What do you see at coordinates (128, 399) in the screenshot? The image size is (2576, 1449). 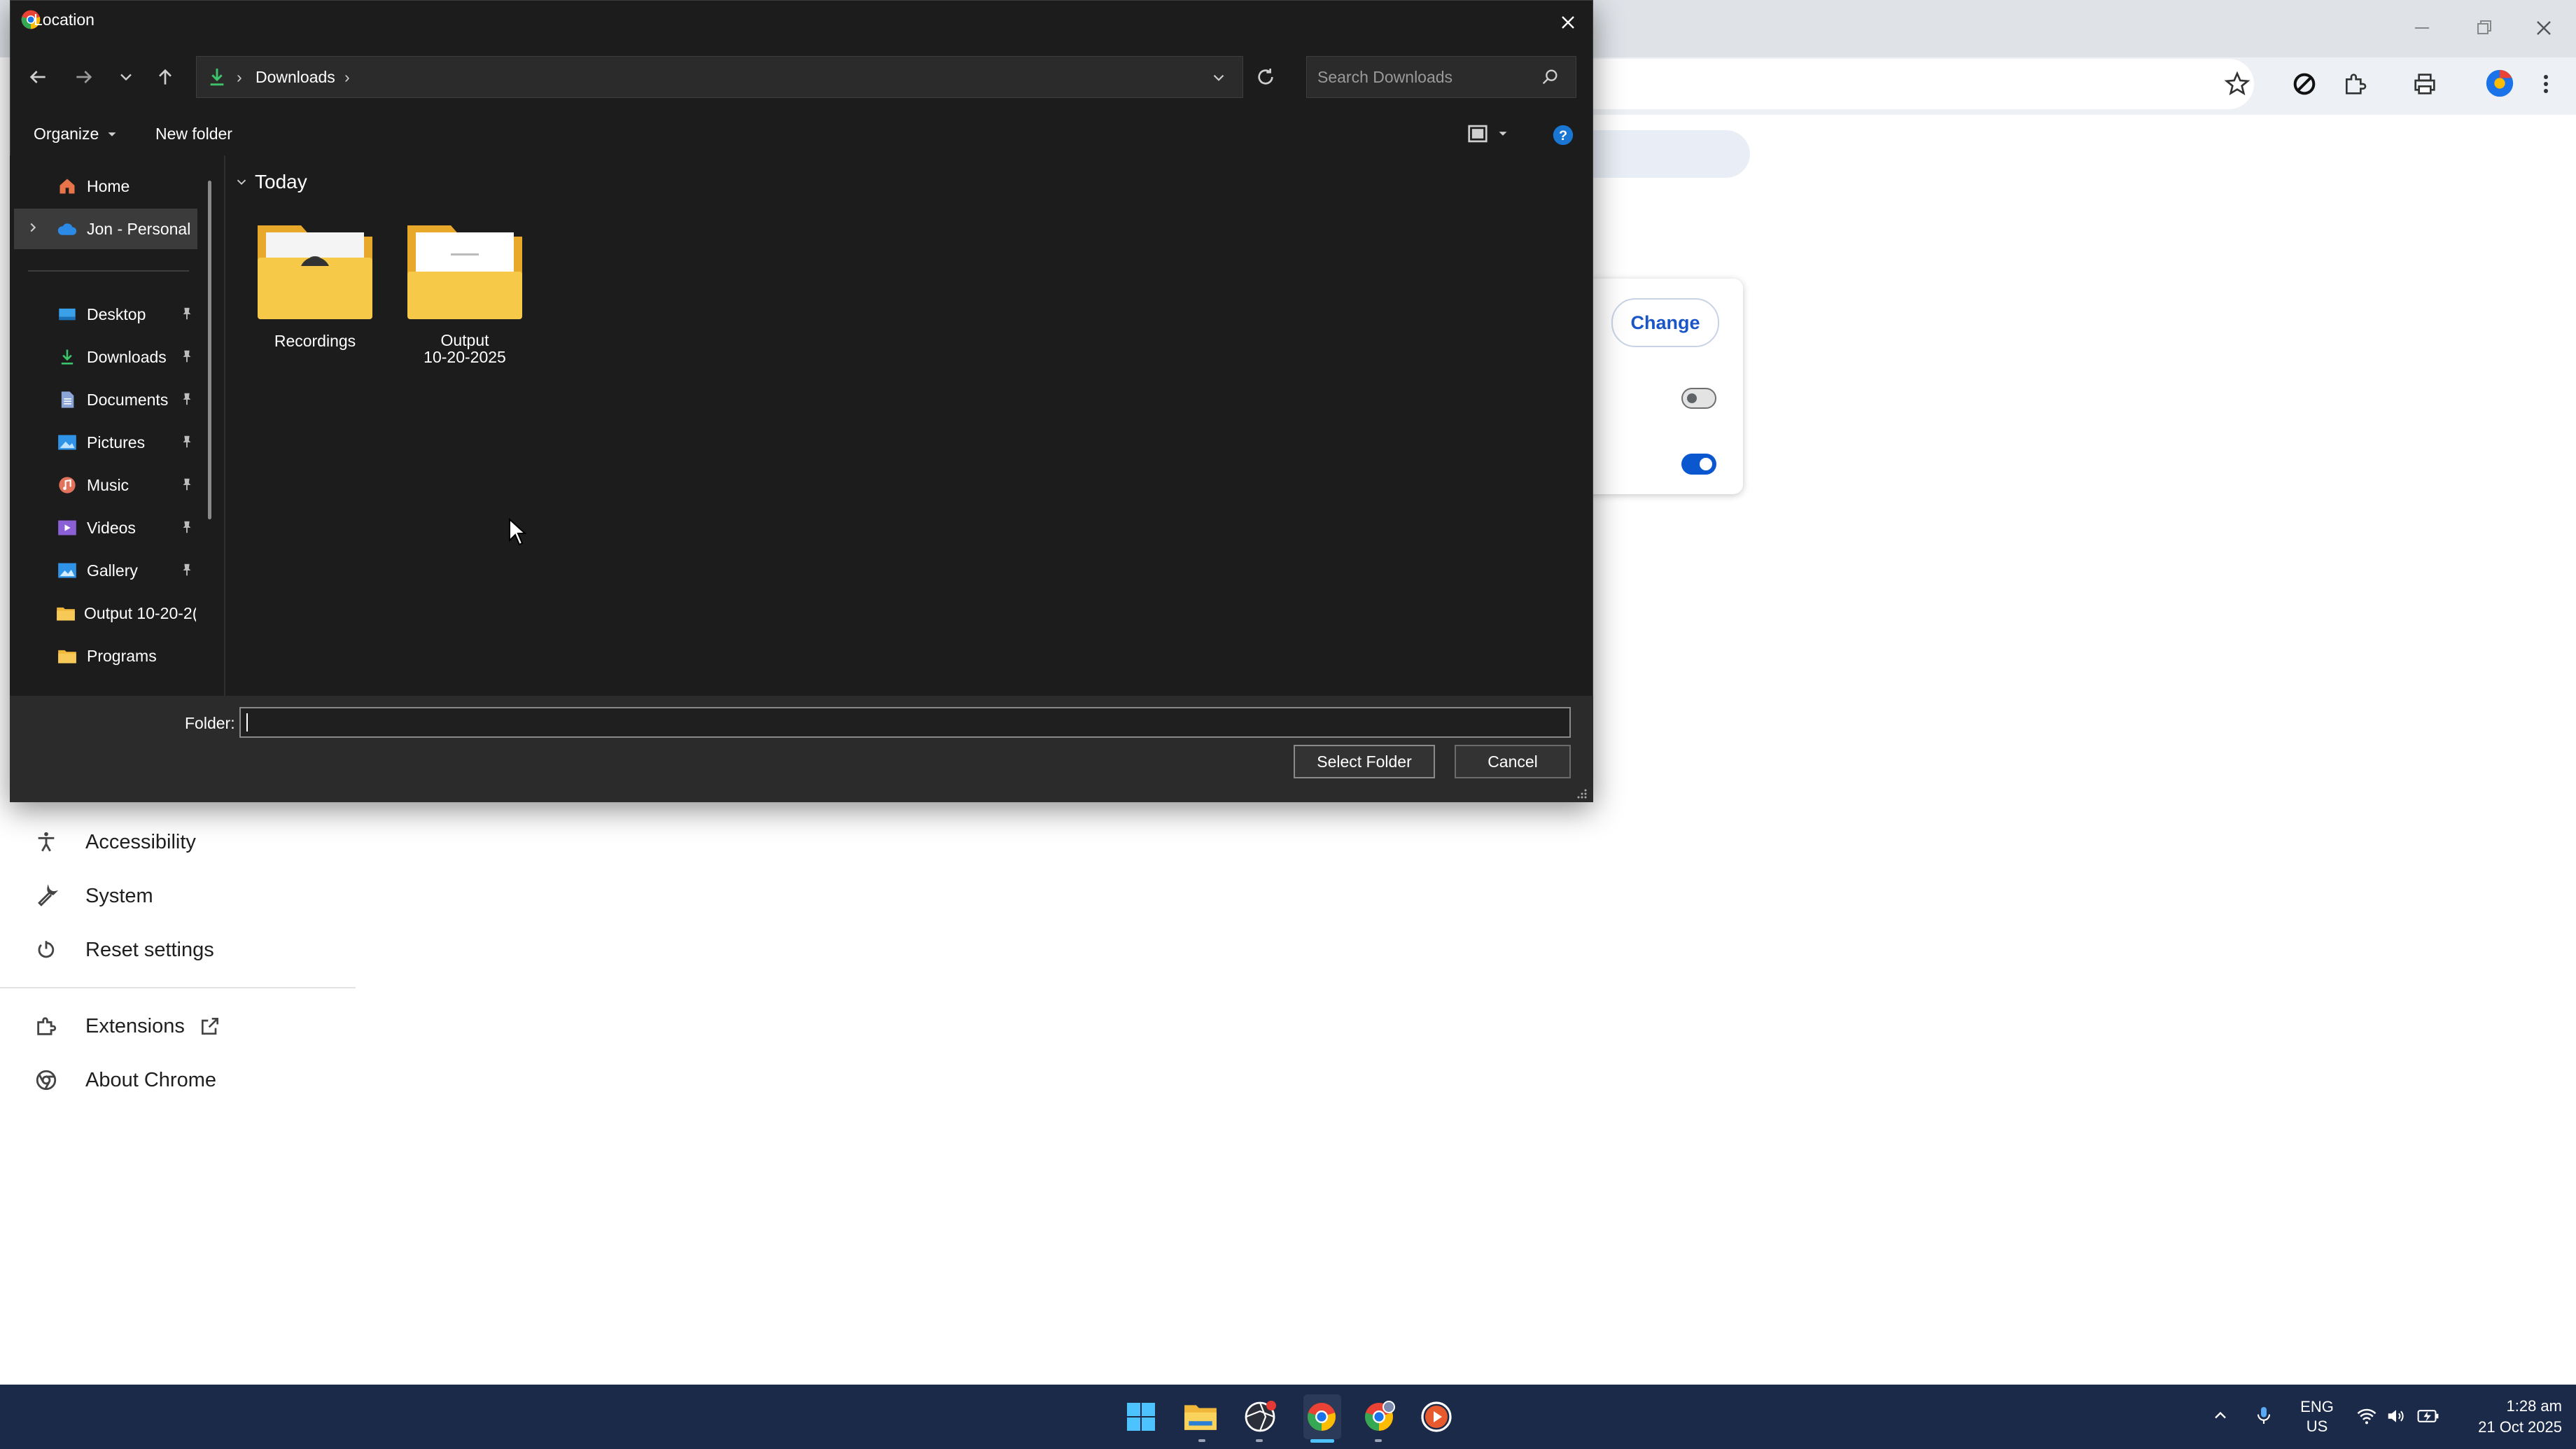 I see `nav-item-label: Documents` at bounding box center [128, 399].